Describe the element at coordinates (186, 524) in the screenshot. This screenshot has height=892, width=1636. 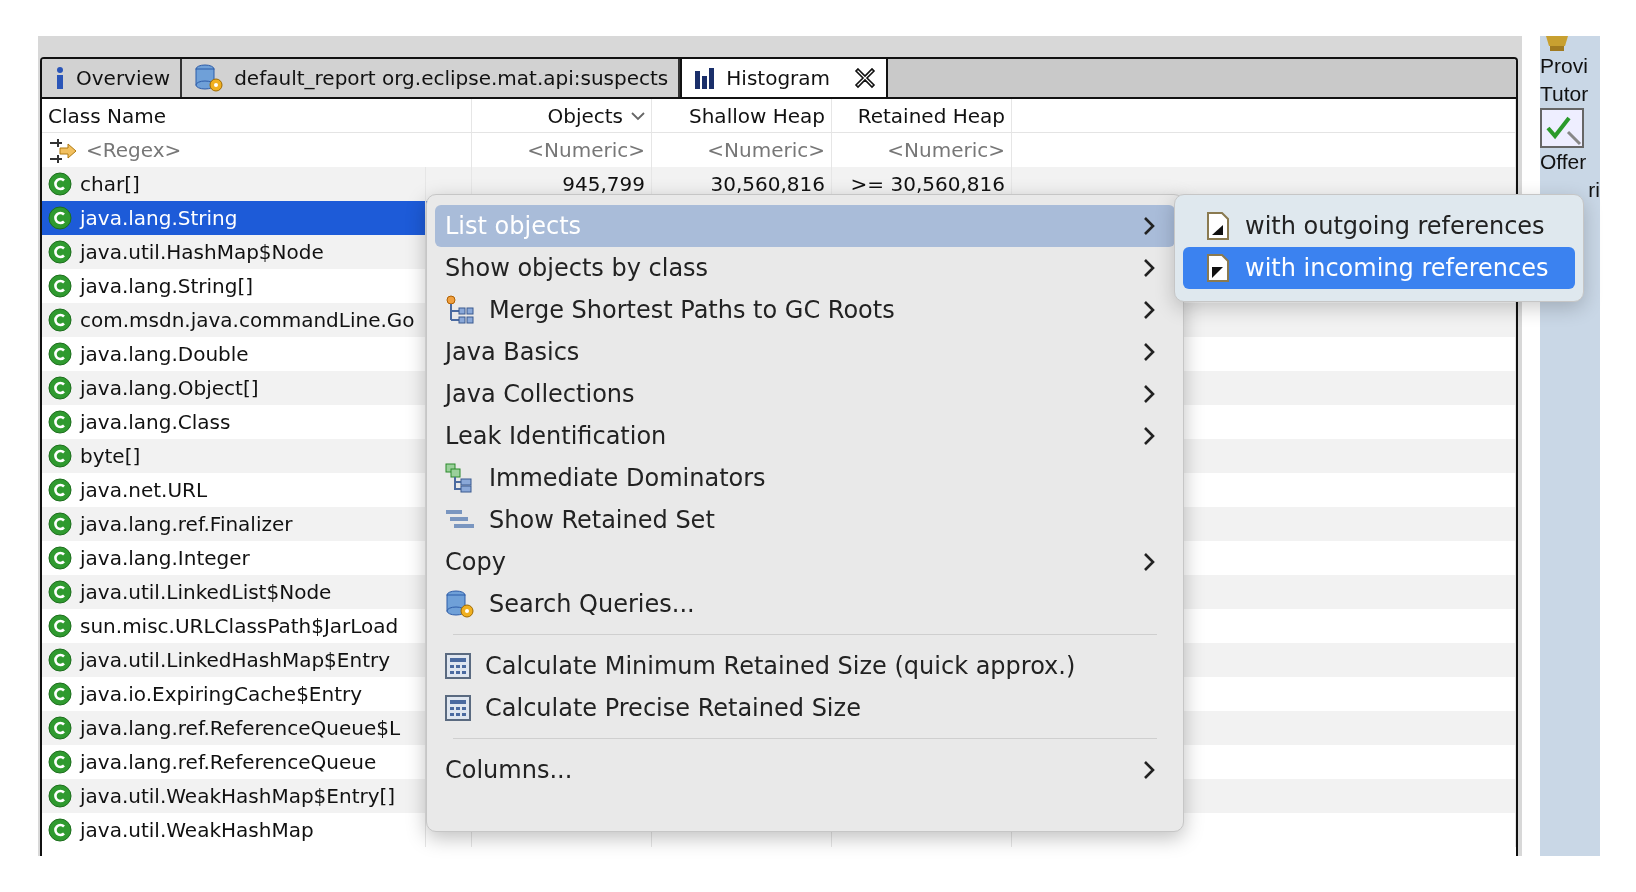
I see `class-name: java.lang.ref.Finalizer` at that location.